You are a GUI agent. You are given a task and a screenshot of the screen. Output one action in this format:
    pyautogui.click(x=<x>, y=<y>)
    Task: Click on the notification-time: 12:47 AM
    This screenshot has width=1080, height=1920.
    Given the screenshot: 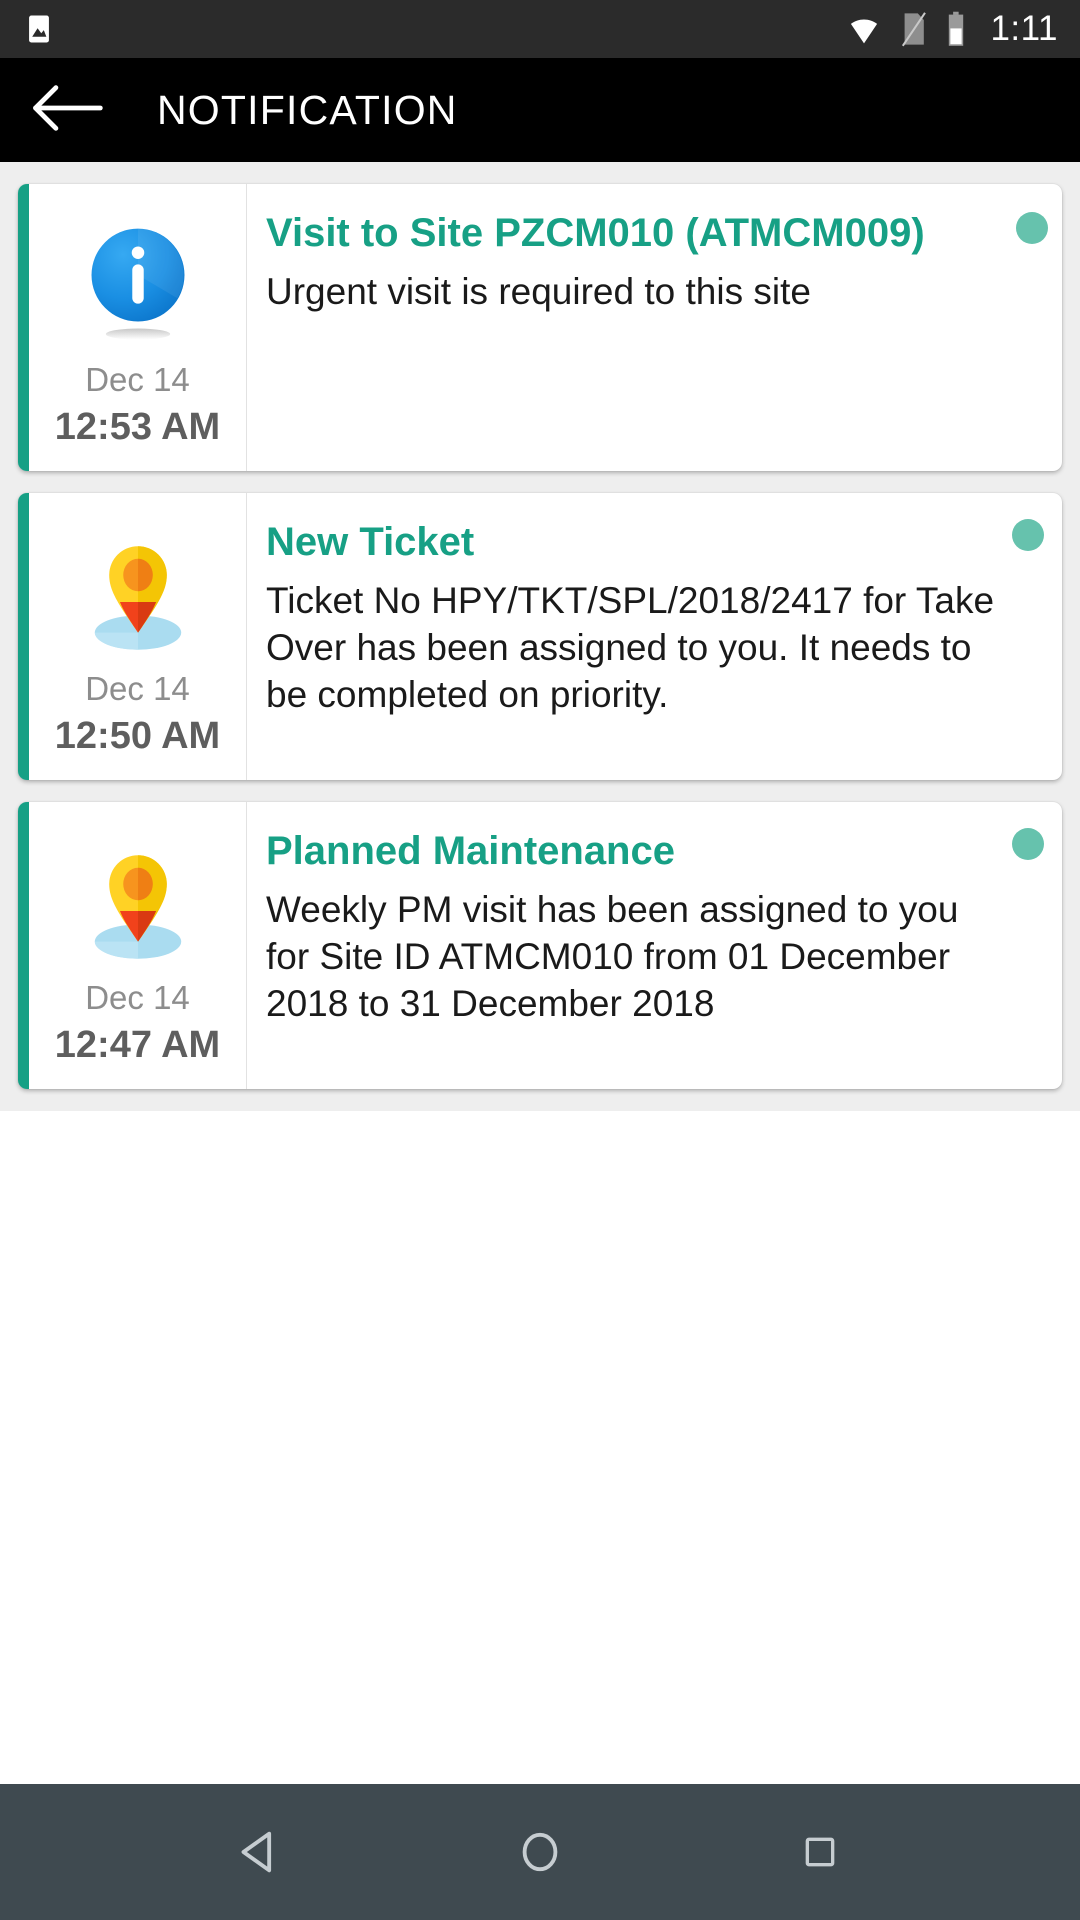 What is the action you would take?
    pyautogui.click(x=137, y=1045)
    